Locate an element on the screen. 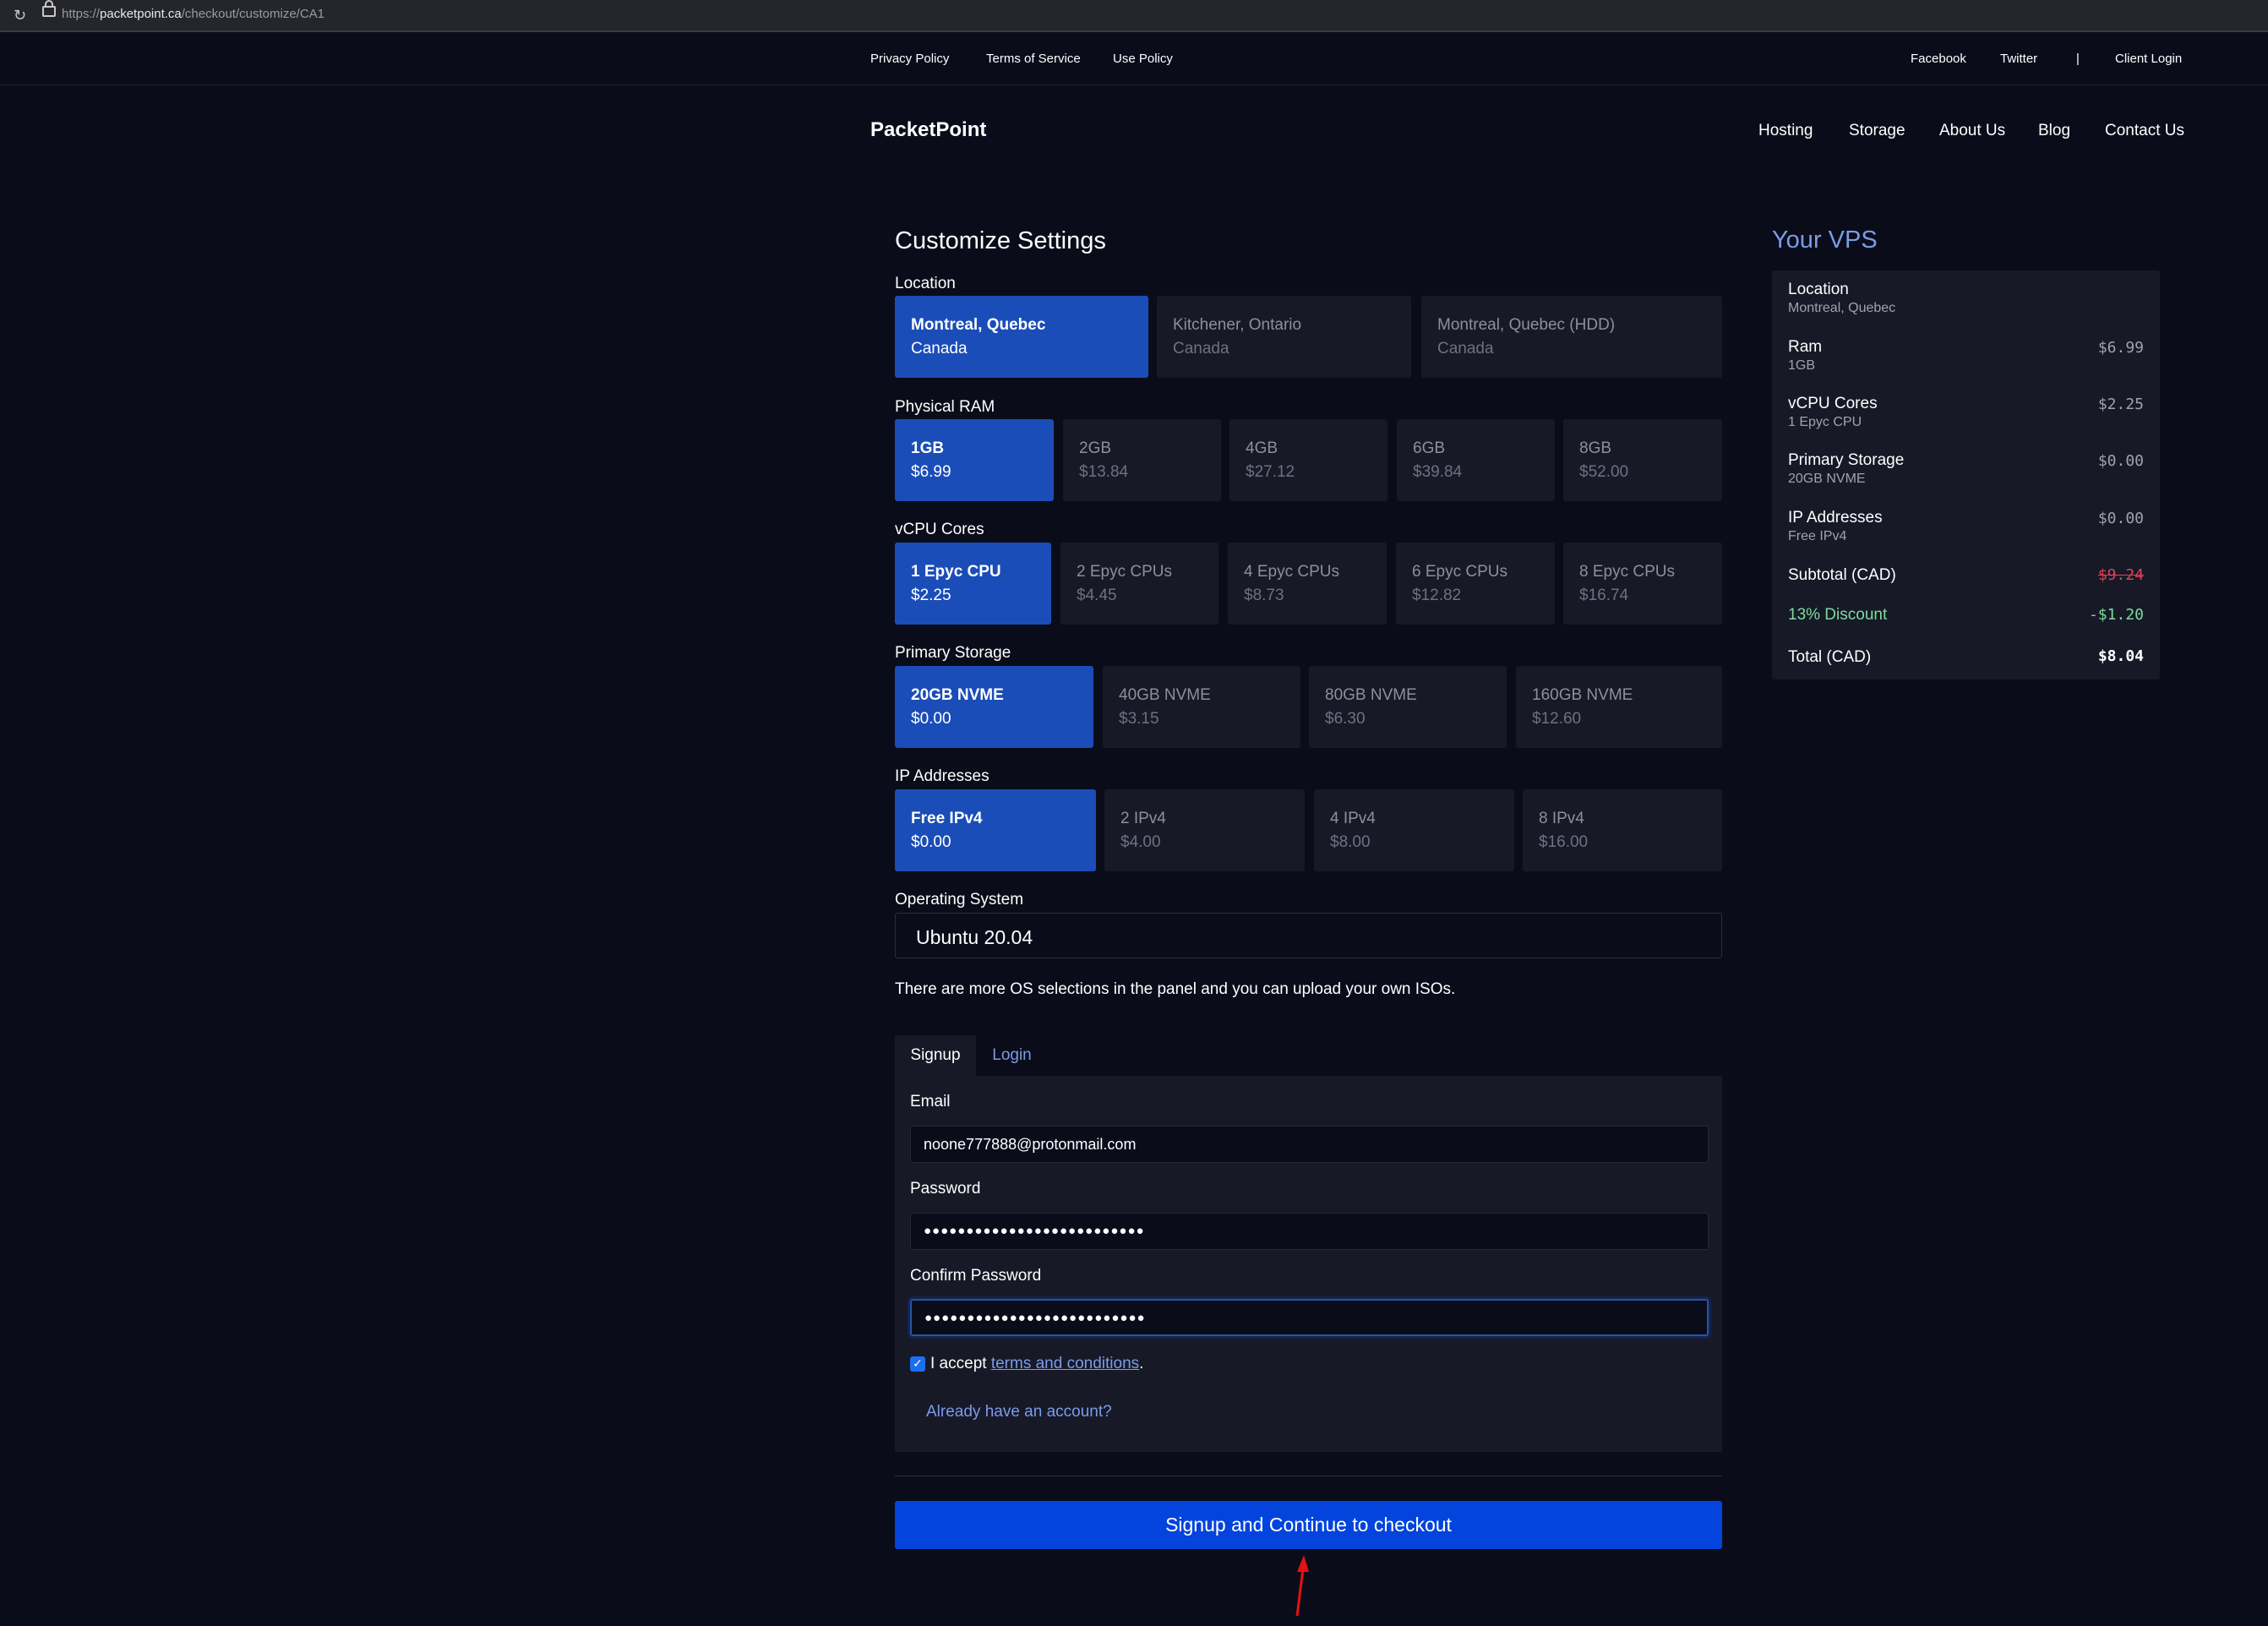 The image size is (2268, 1626). use-policy-link: Use Policy is located at coordinates (1143, 59).